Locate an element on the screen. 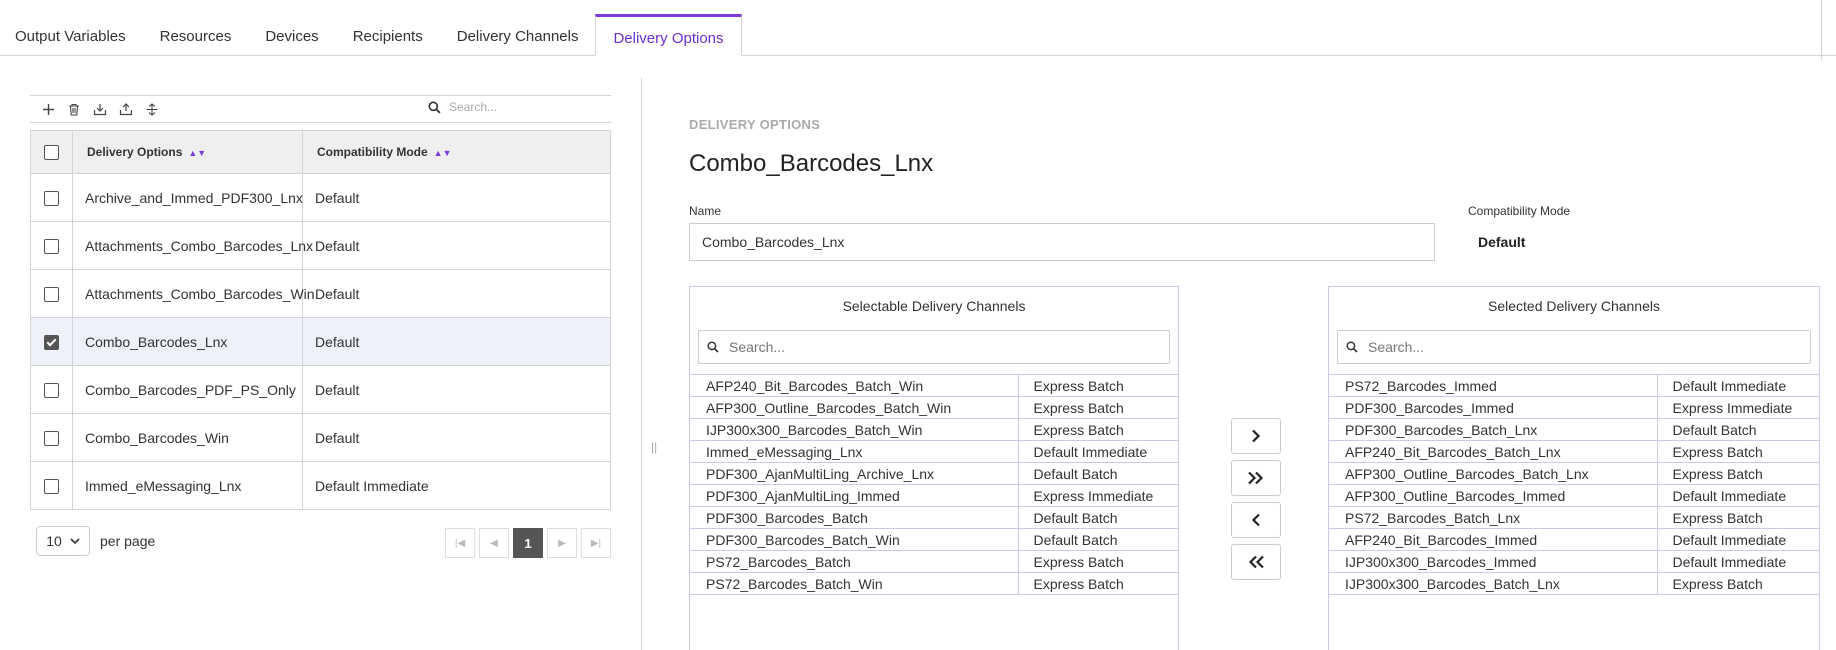  copy-button is located at coordinates (152, 109).